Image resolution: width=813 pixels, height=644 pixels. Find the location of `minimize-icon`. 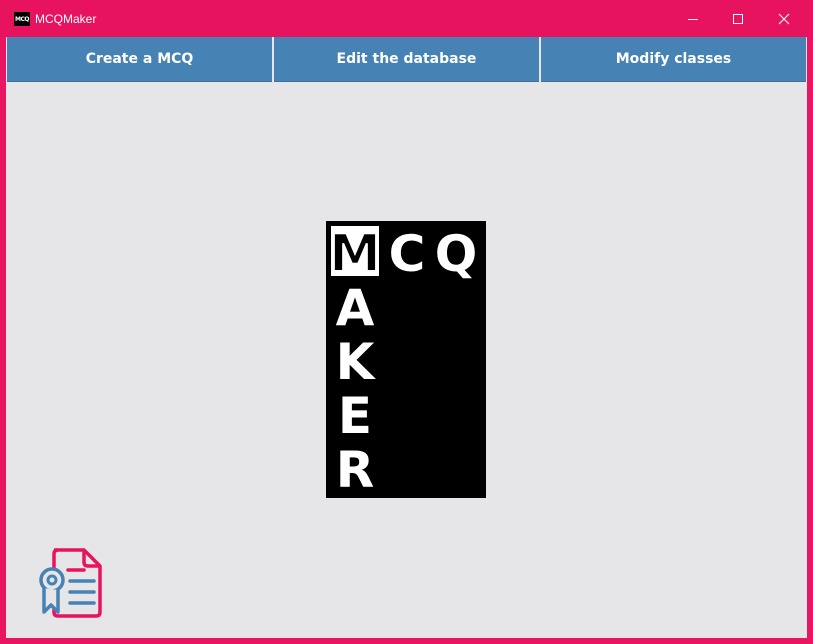

minimize-icon is located at coordinates (692, 19).